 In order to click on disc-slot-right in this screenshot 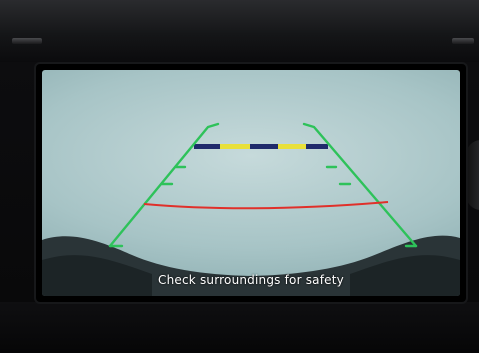, I will do `click(463, 41)`.